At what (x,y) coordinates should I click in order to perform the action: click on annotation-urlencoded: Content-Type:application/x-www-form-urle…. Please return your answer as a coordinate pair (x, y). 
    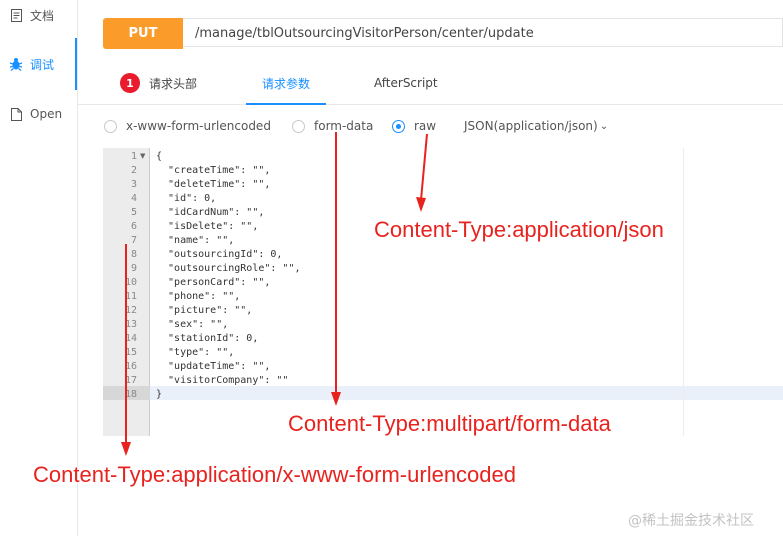
    Looking at the image, I should click on (274, 474).